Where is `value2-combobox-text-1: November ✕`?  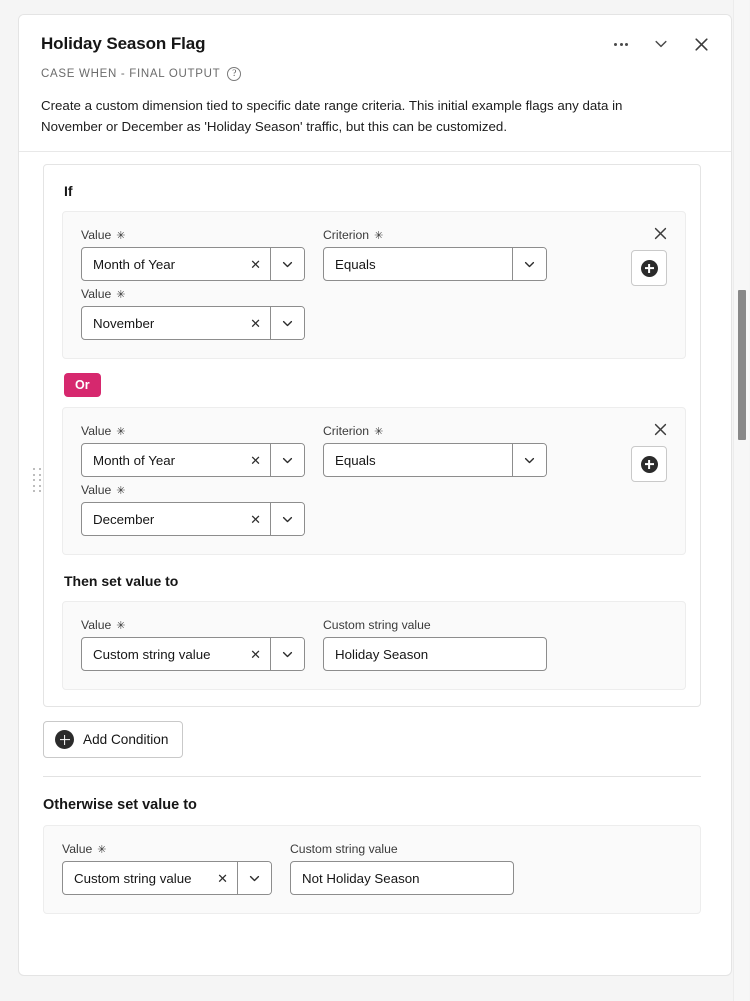
value2-combobox-text-1: November ✕ is located at coordinates (176, 323).